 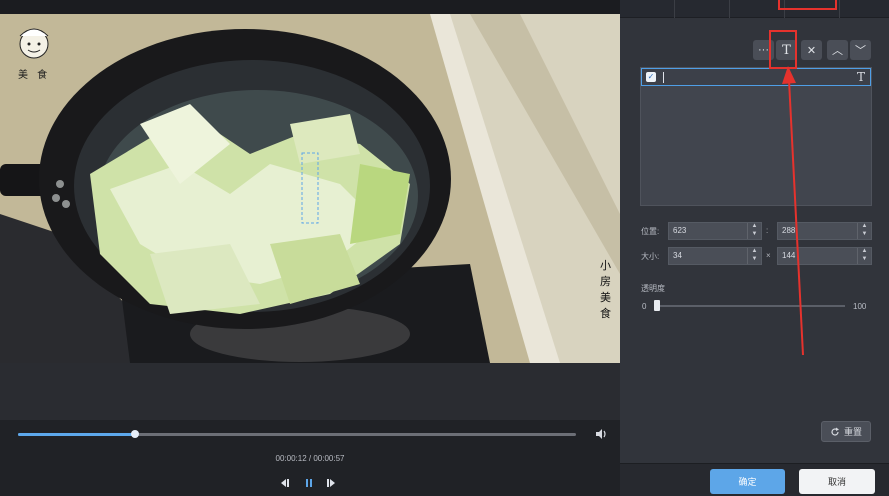 I want to click on position-x-stepper: ▲ ▼, so click(x=754, y=231).